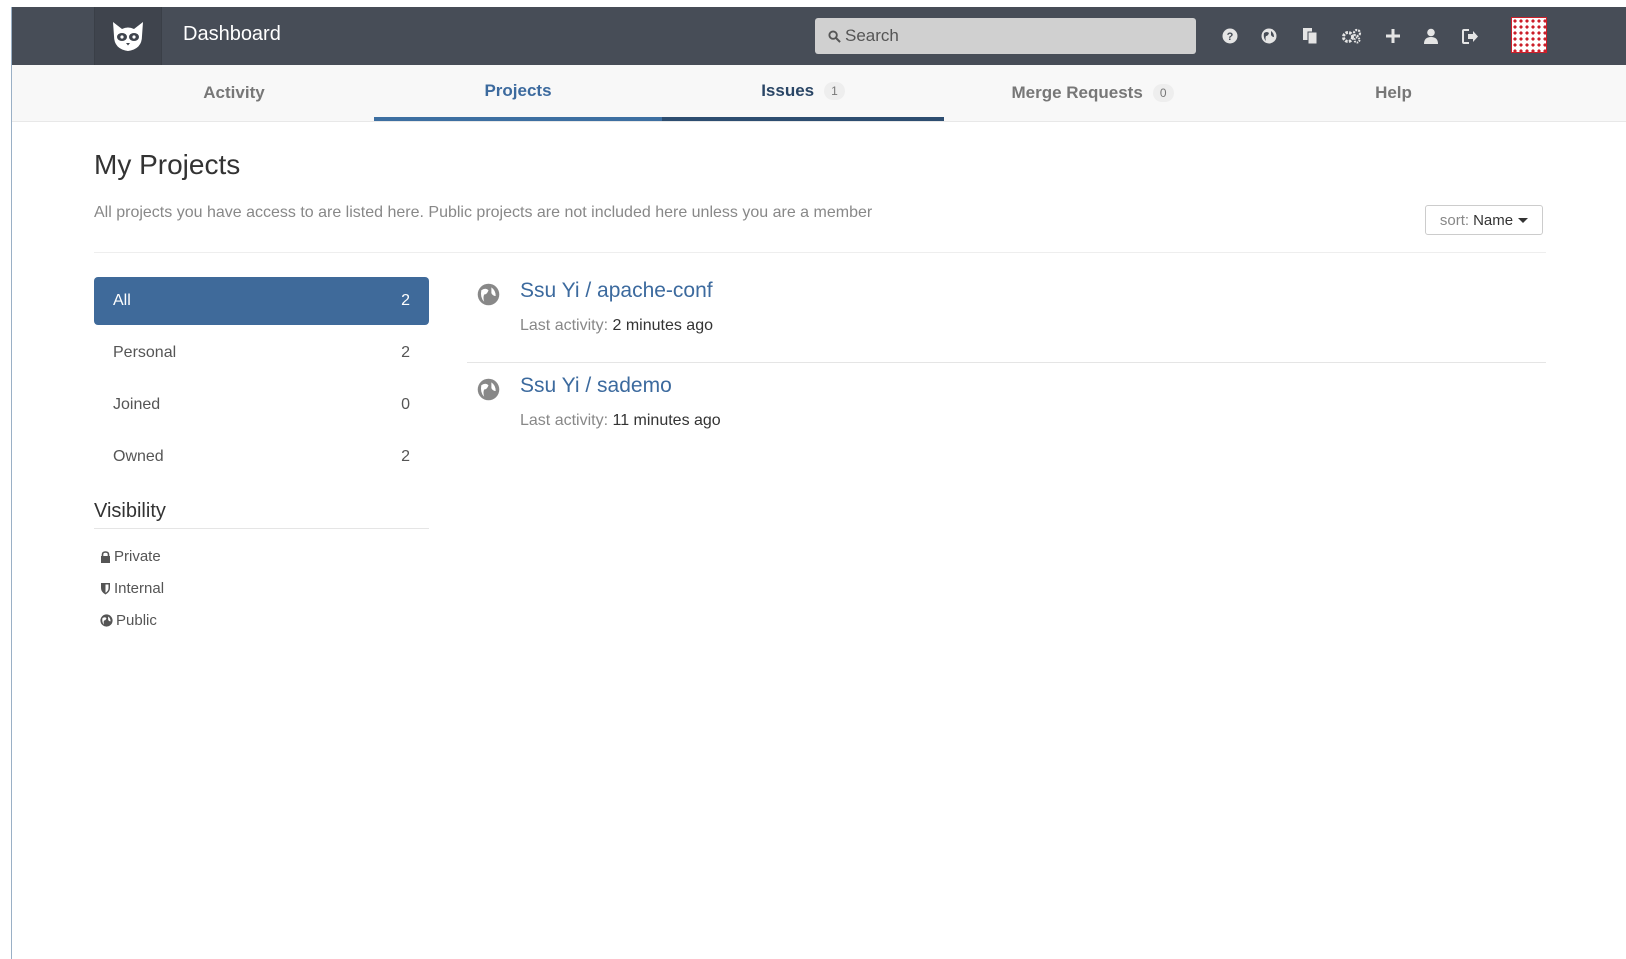 This screenshot has width=1626, height=959. What do you see at coordinates (1352, 36) in the screenshot?
I see `admin-icon` at bounding box center [1352, 36].